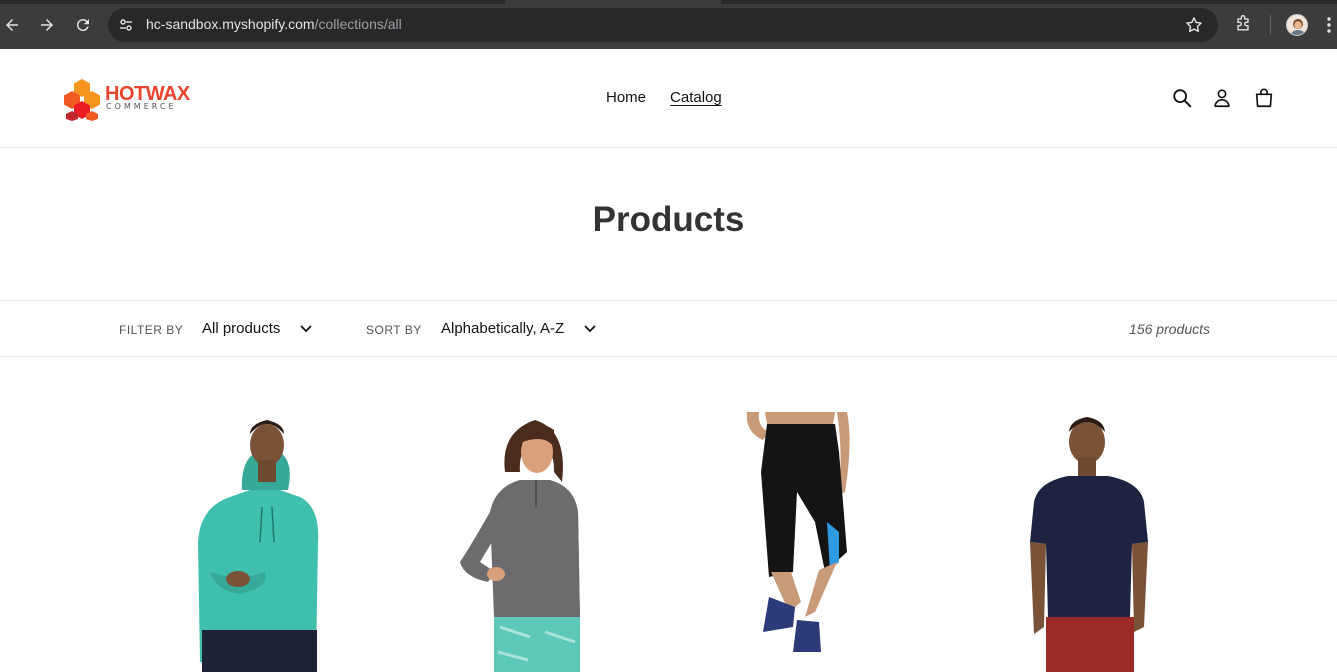  What do you see at coordinates (151, 330) in the screenshot?
I see `filter-by-label: FILTER BY` at bounding box center [151, 330].